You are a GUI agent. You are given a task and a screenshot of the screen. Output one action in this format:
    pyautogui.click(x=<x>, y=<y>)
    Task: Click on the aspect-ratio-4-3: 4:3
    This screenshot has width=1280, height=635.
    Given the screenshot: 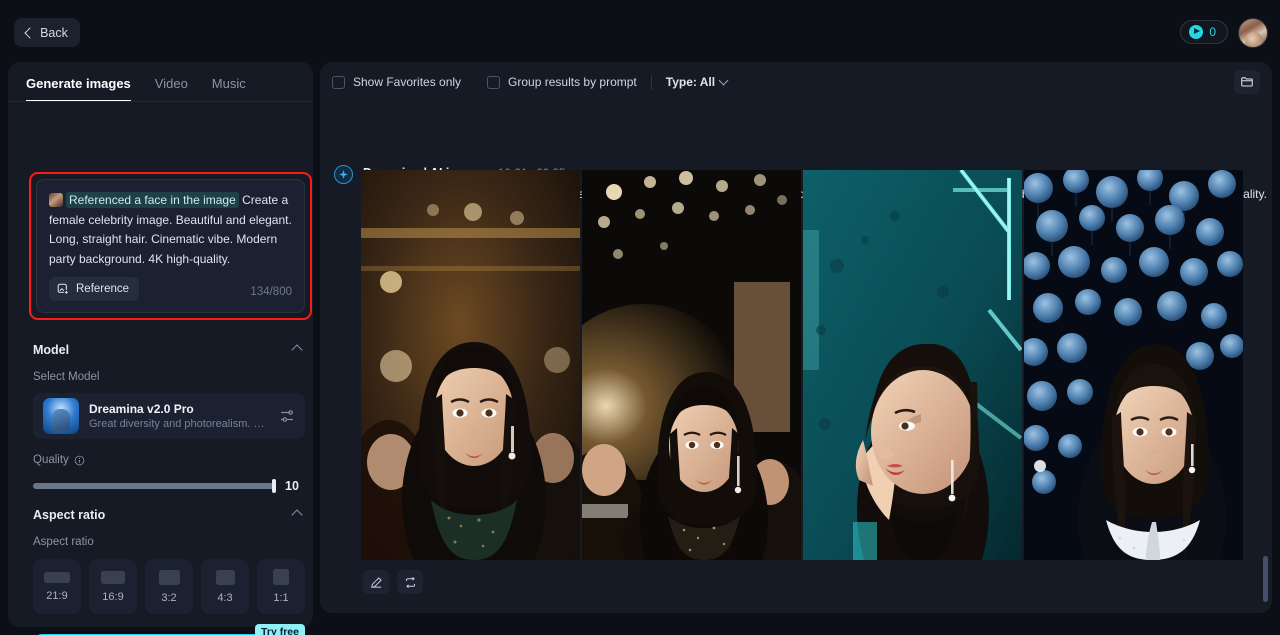 What is the action you would take?
    pyautogui.click(x=225, y=586)
    